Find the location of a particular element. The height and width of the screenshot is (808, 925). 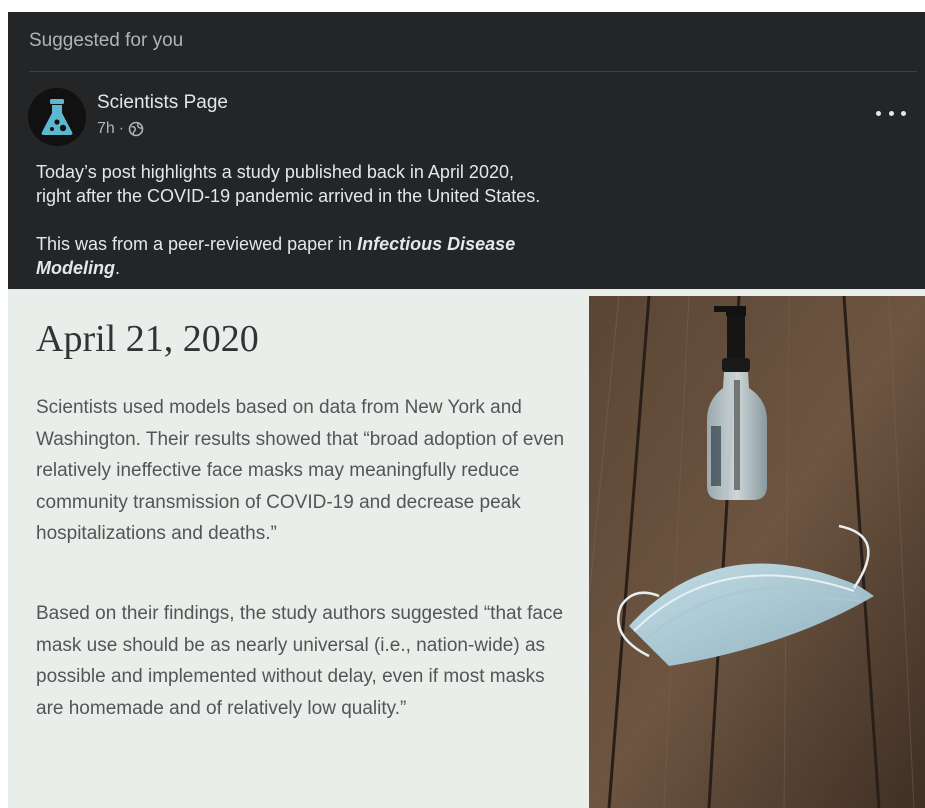

citation-prefix: This was from a peer-reviewed paper in is located at coordinates (197, 244).